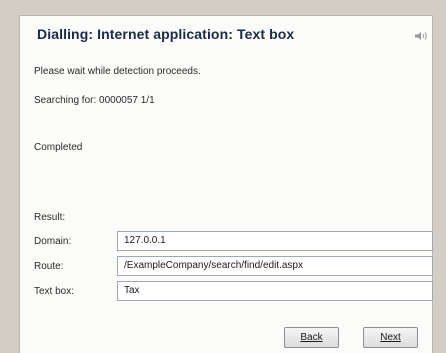 Image resolution: width=446 pixels, height=353 pixels. Describe the element at coordinates (275, 266) in the screenshot. I see `route-field: /ExampleCompany/search/find/edit.aspx` at that location.